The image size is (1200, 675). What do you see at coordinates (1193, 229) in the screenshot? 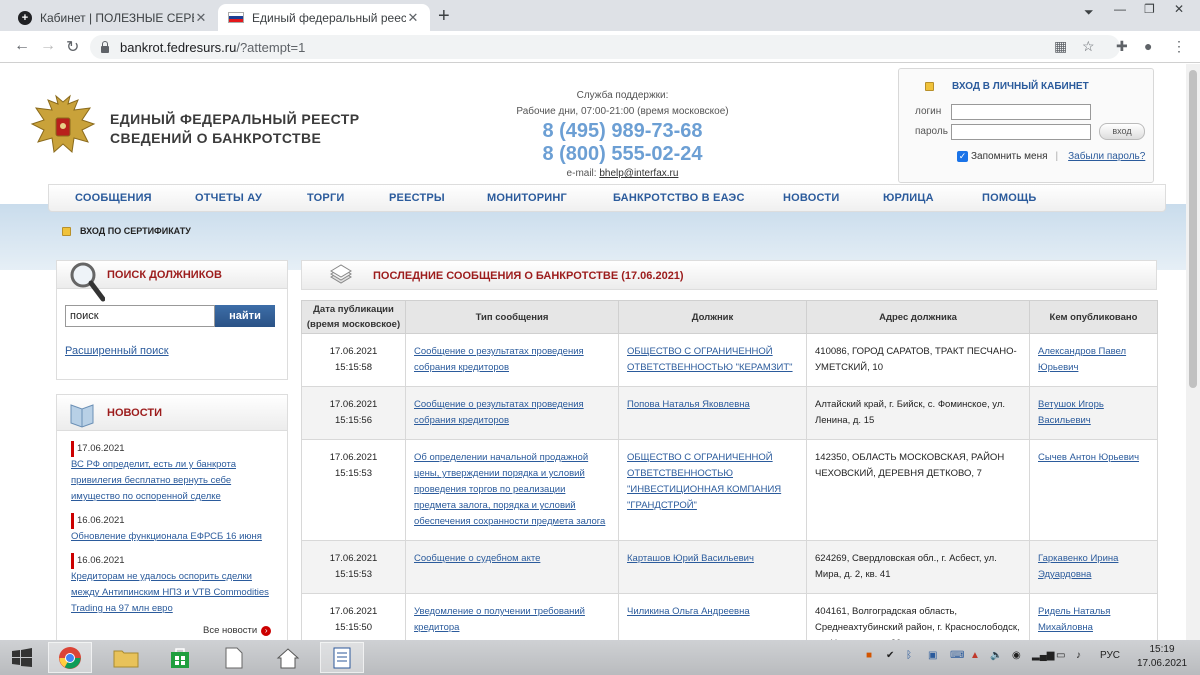
I see `scrollbar-thumb` at bounding box center [1193, 229].